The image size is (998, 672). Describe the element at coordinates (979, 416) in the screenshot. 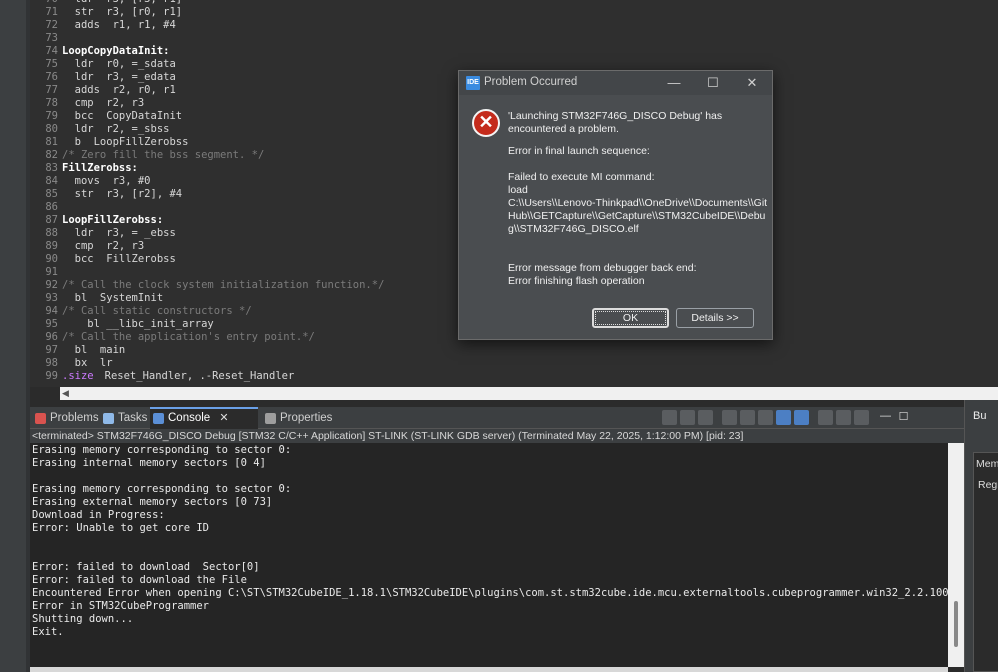

I see `right-panel-tab: Bu` at that location.